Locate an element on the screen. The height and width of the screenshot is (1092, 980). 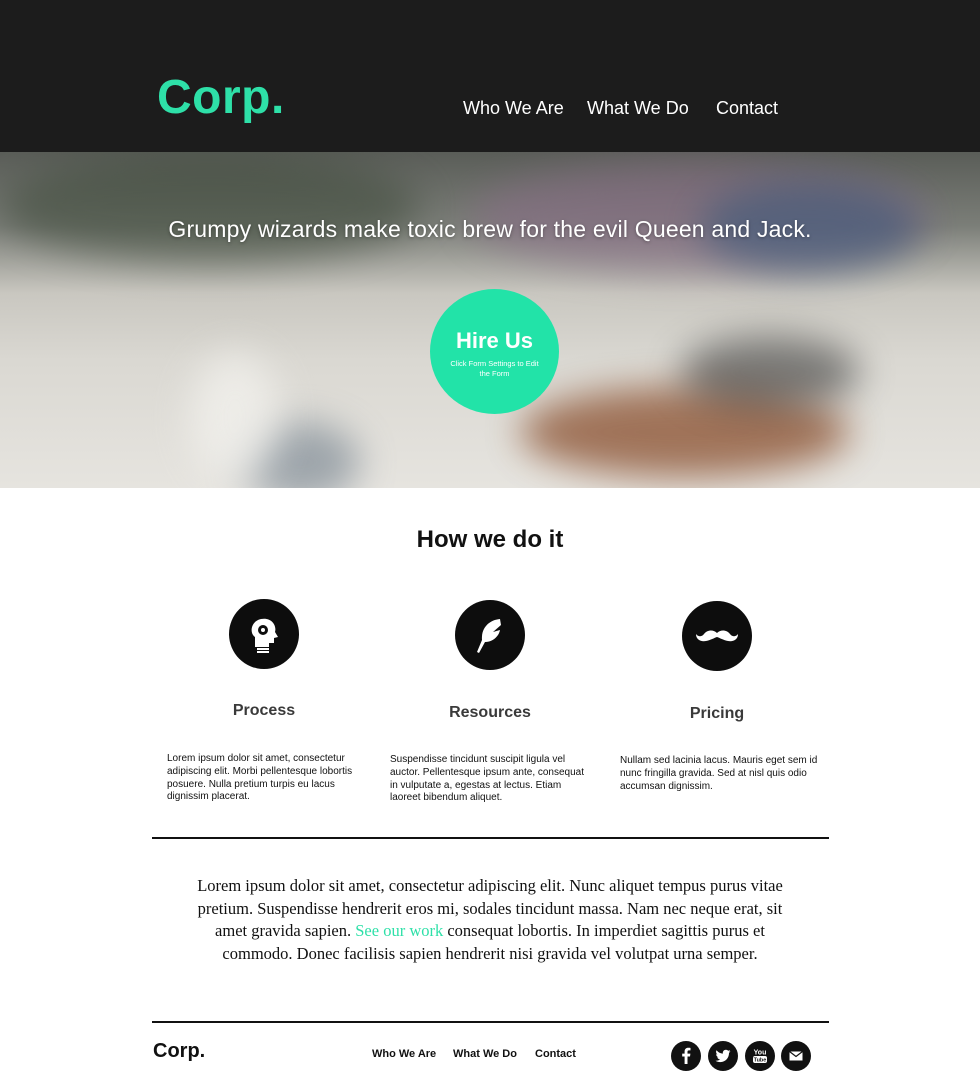
feature-title-pricing: Pricing is located at coordinates (717, 713).